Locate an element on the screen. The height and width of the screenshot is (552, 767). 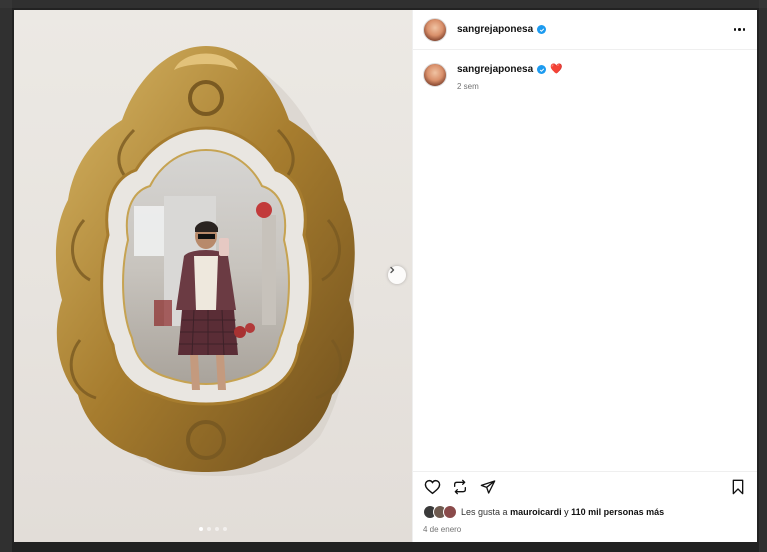
caption-avatar is located at coordinates (435, 75).